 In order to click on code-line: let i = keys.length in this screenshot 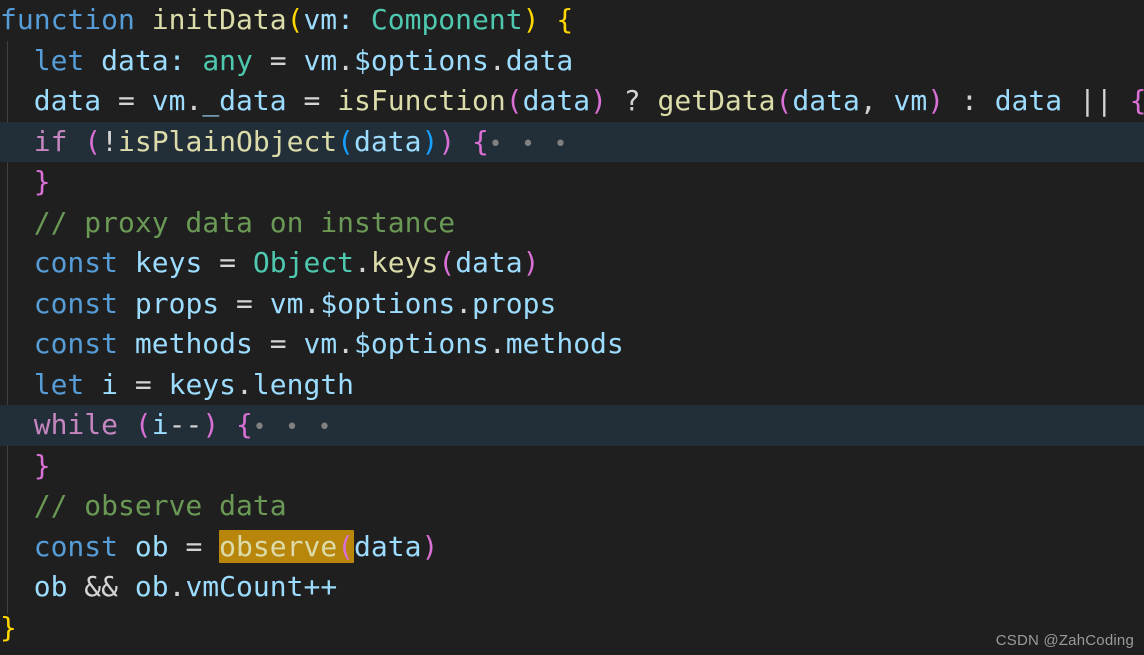, I will do `click(572, 385)`.